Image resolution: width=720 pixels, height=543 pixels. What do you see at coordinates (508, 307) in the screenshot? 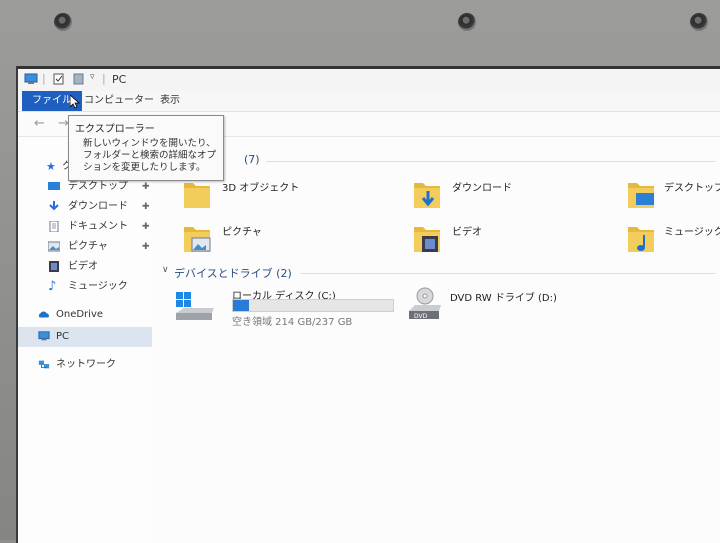
I see `drive-dvd-d: DVD DVD RW ドライブ (D:)` at bounding box center [508, 307].